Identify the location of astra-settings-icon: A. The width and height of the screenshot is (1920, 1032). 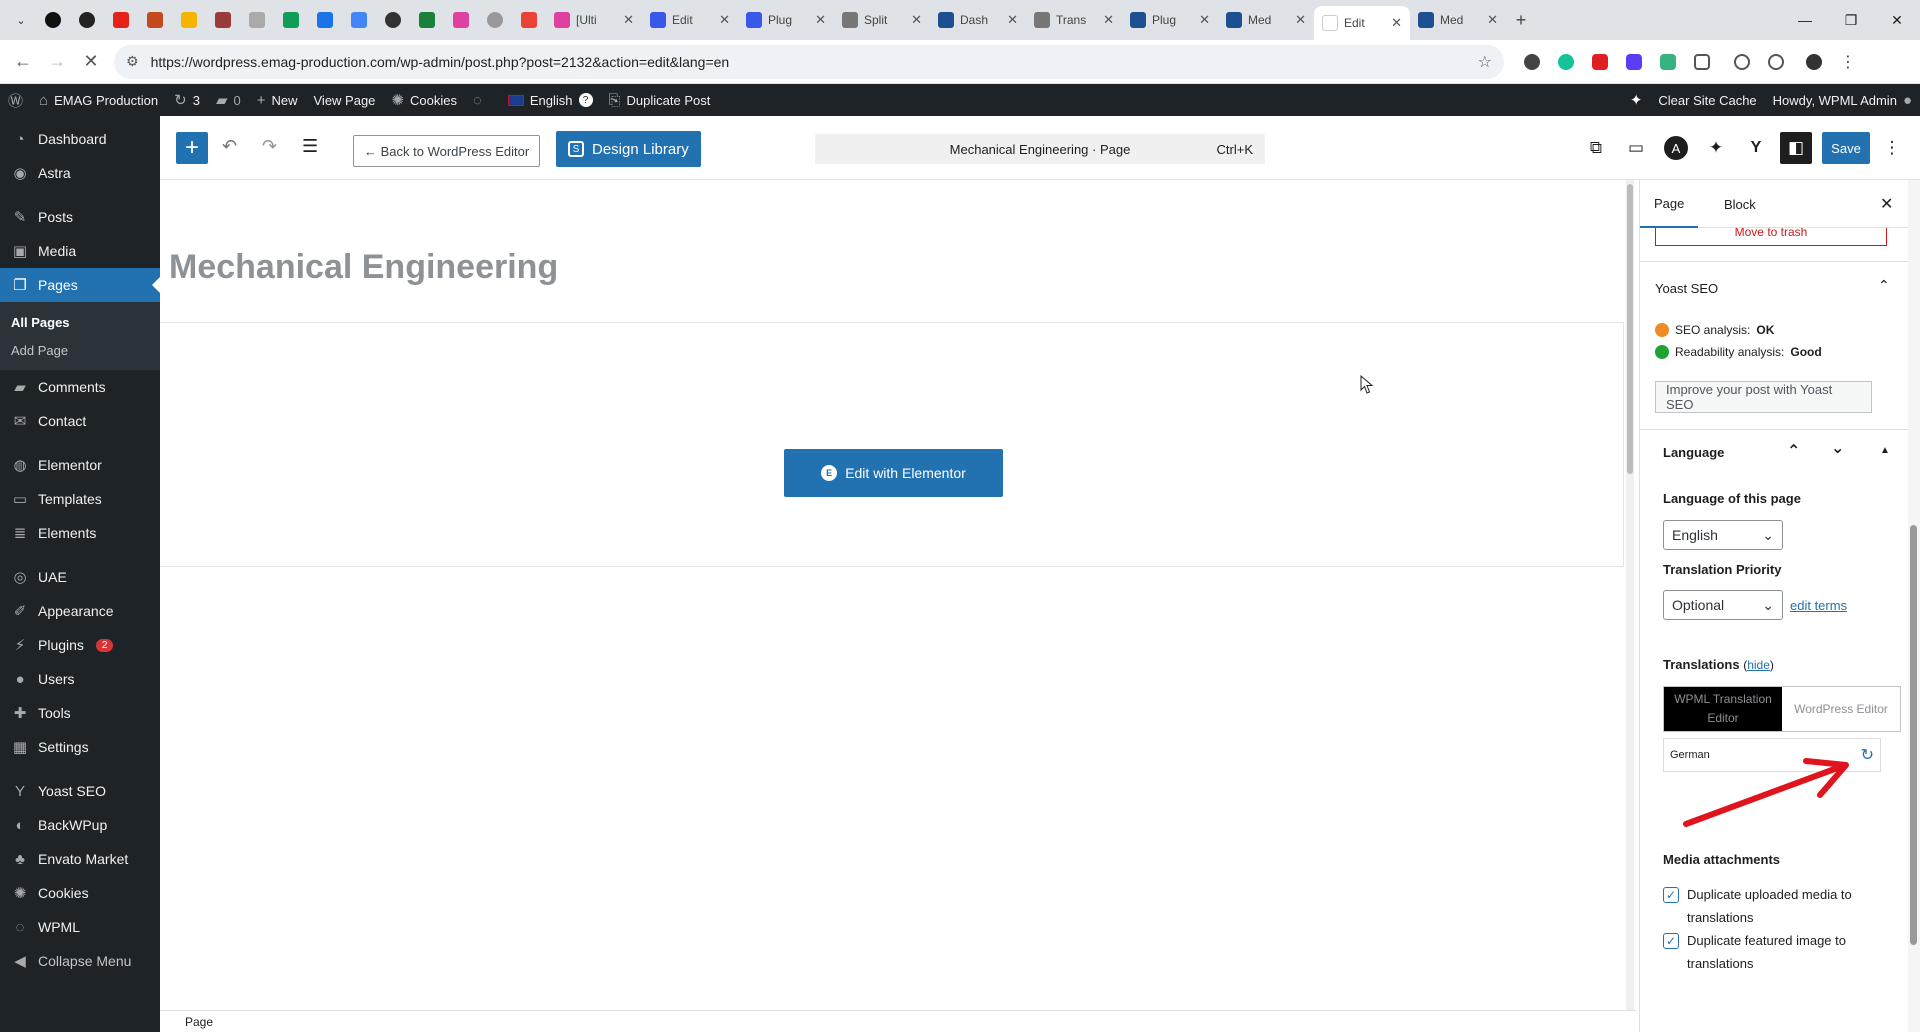
(1676, 148).